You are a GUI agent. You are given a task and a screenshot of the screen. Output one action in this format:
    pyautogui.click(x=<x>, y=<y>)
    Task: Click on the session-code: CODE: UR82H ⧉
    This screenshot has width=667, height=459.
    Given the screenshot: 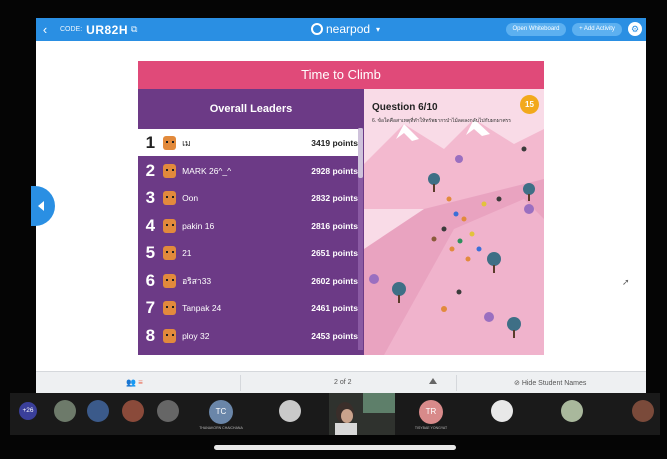 What is the action you would take?
    pyautogui.click(x=95, y=30)
    